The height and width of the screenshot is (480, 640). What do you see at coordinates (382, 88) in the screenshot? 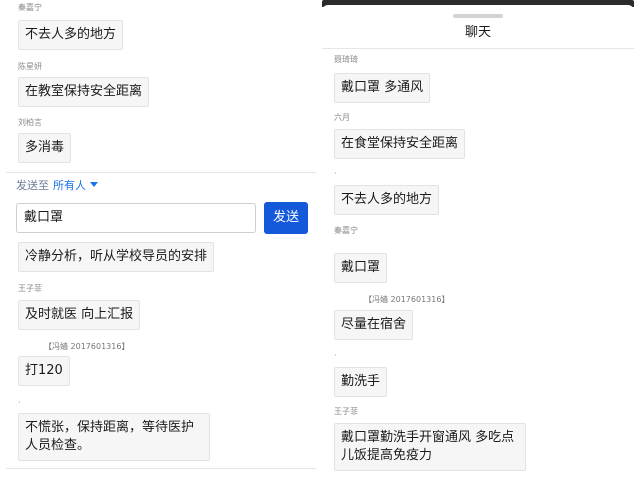
I see `chat-message: 戴口罩 多通风` at bounding box center [382, 88].